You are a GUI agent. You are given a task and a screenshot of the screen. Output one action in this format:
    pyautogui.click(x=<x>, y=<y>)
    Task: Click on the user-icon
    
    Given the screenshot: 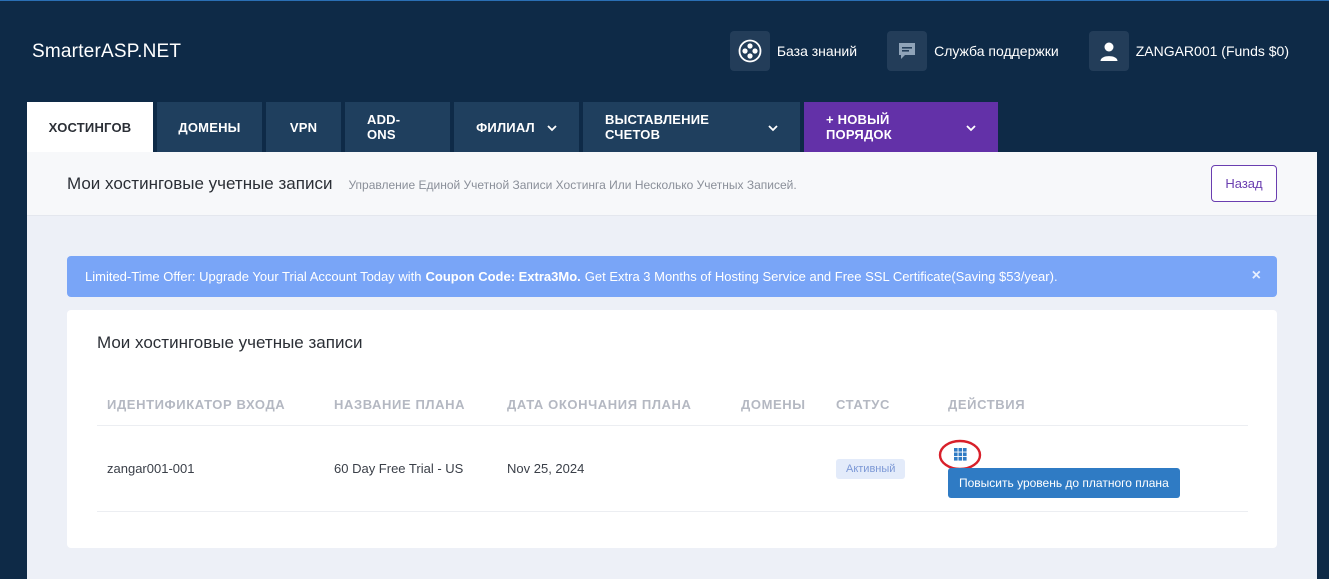 What is the action you would take?
    pyautogui.click(x=1108, y=51)
    